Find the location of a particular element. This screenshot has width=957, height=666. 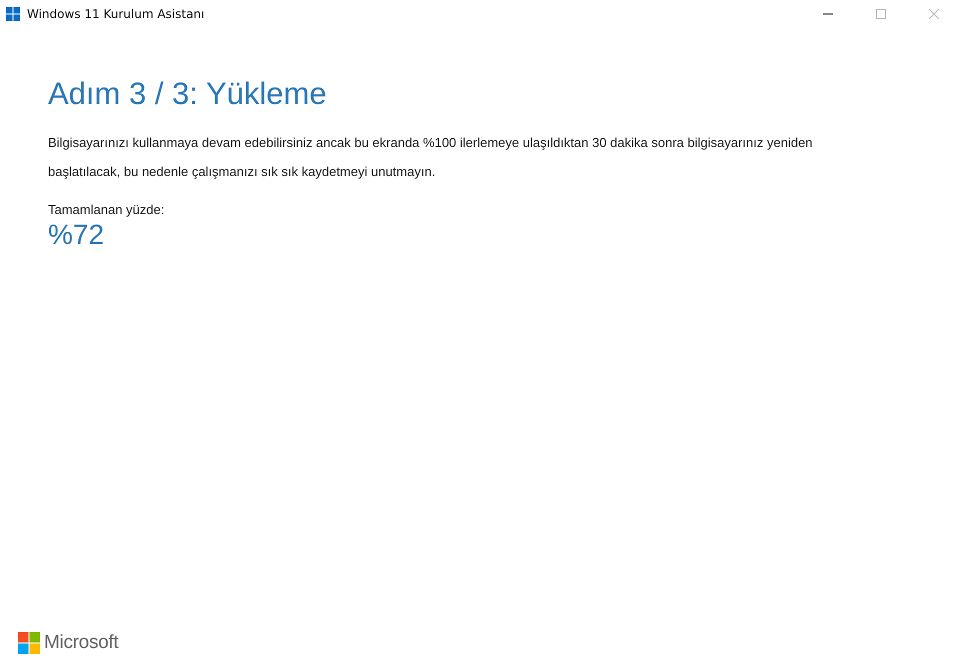

maximize-icon is located at coordinates (881, 14).